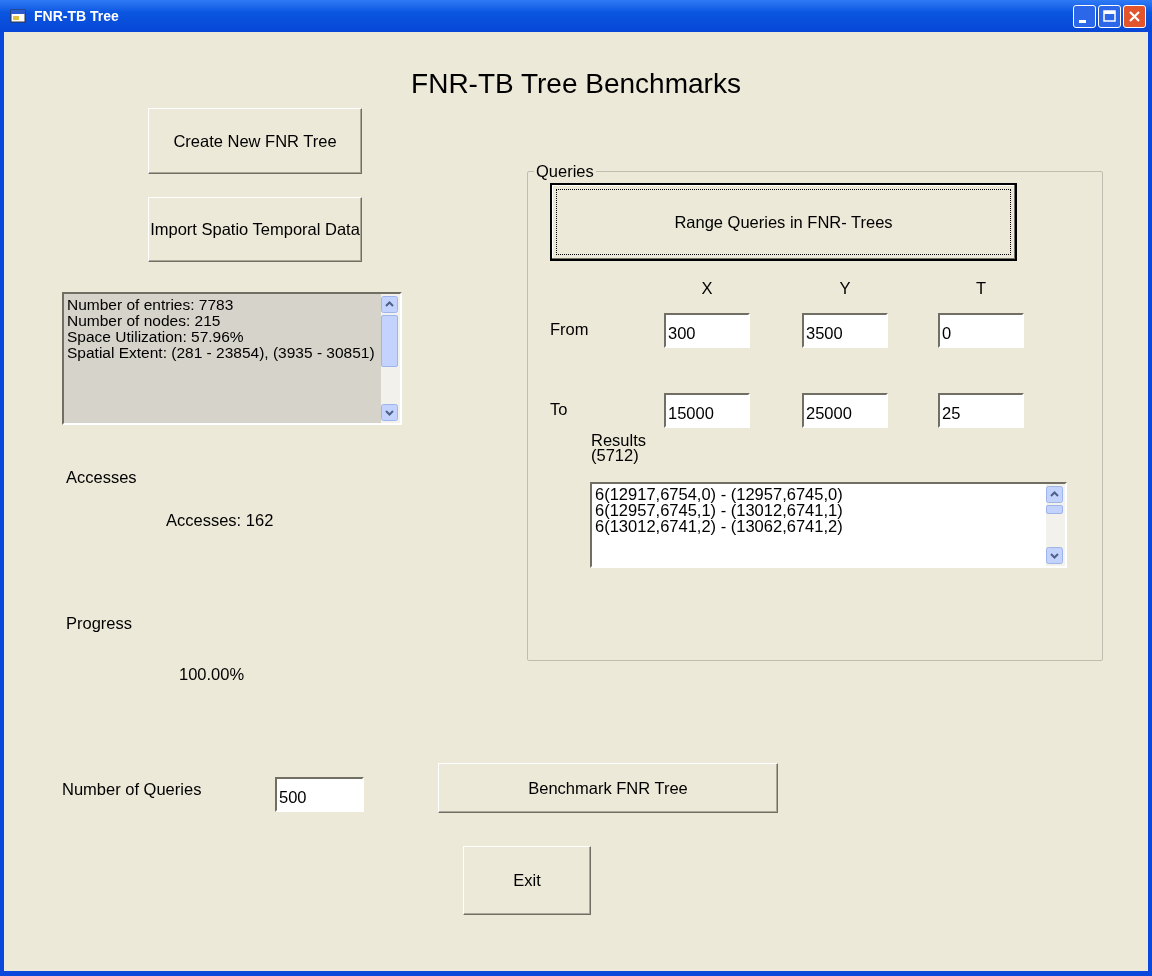 The width and height of the screenshot is (1152, 976). I want to click on form-heading: FNR-TB Tree Benchmarks, so click(576, 84).